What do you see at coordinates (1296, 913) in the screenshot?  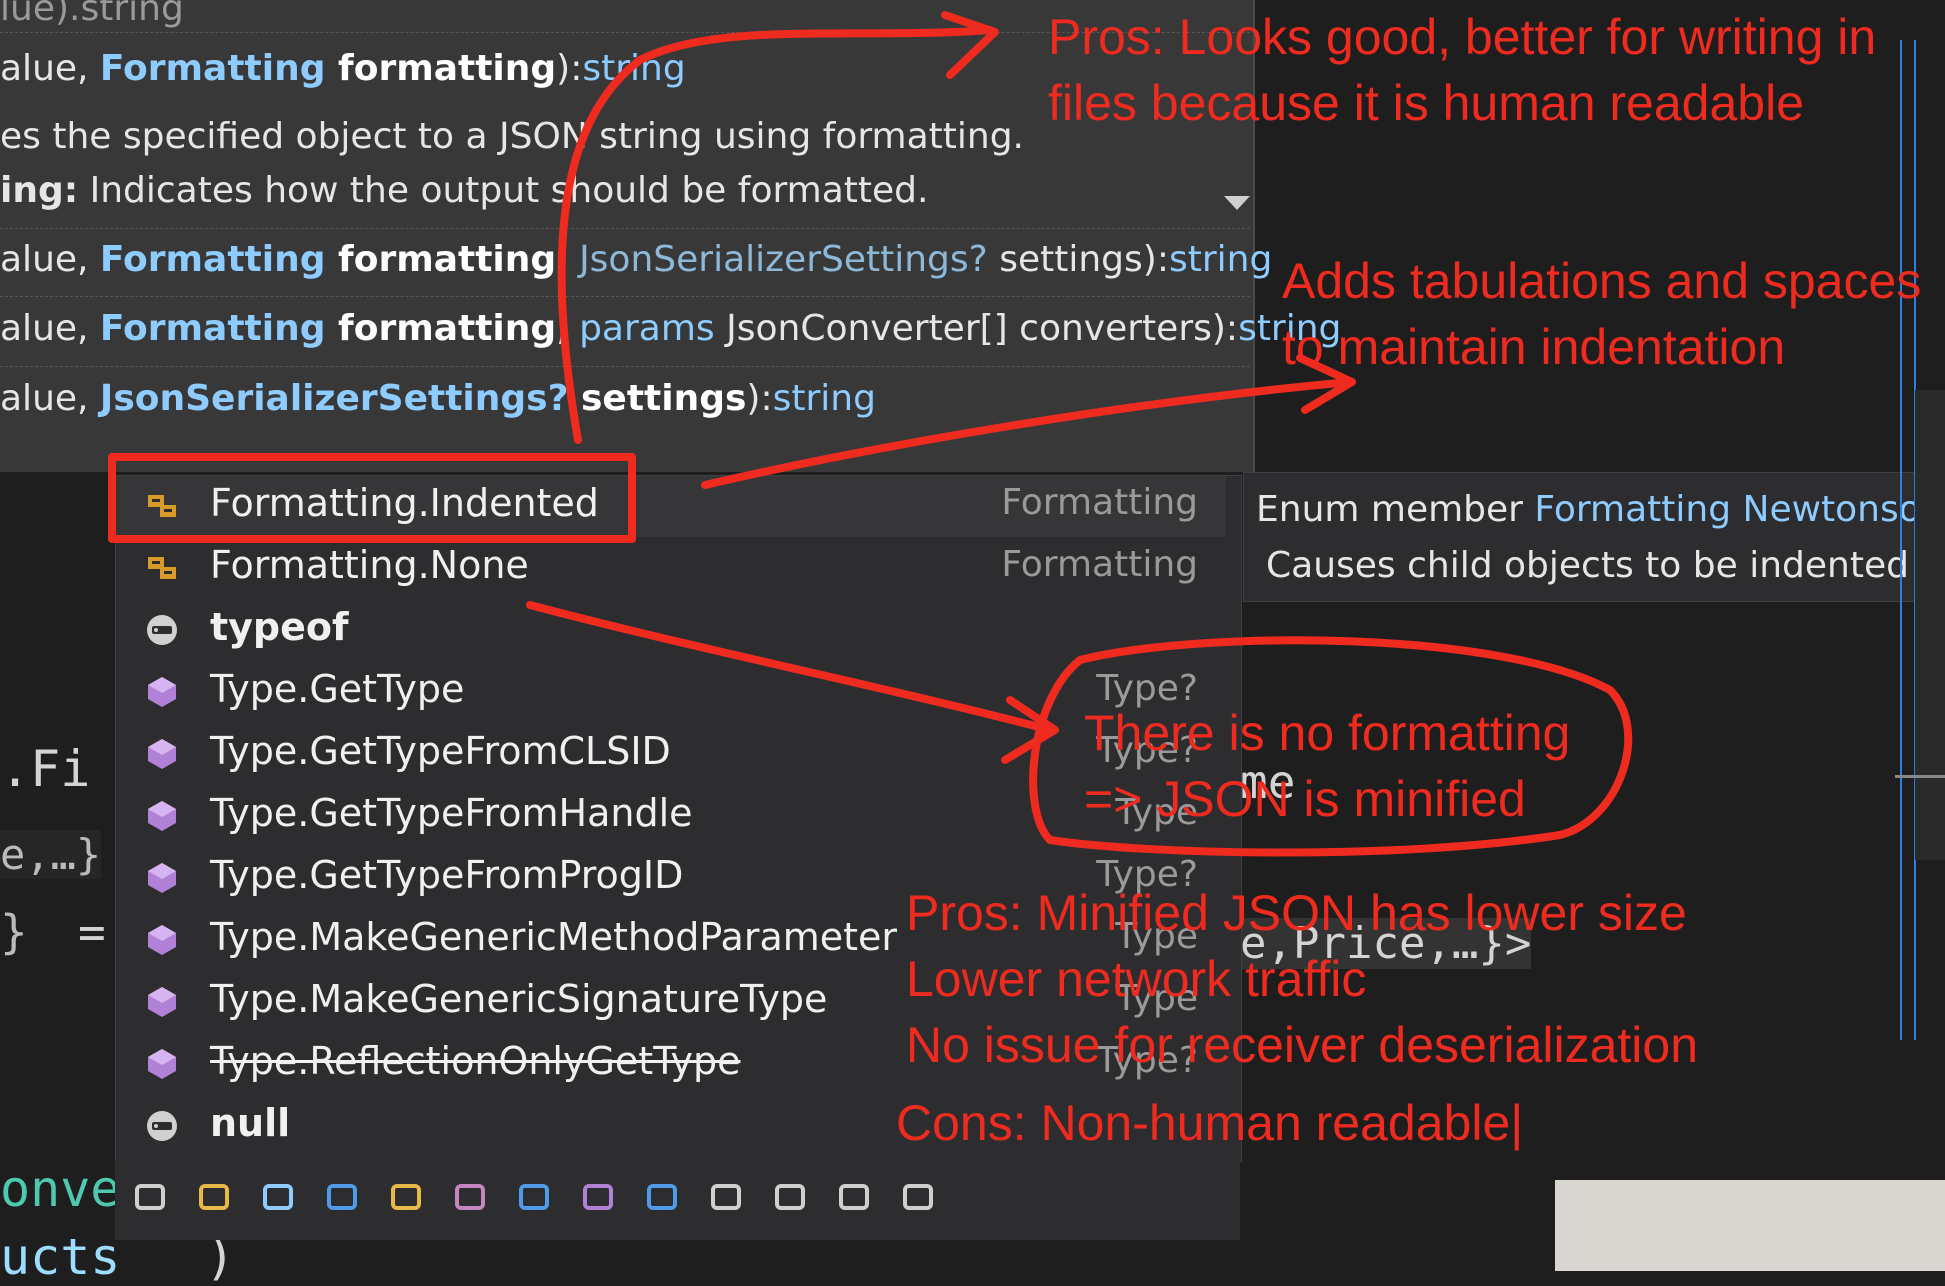 I see `annotation-line: Pros: Minified JSON has lower size` at bounding box center [1296, 913].